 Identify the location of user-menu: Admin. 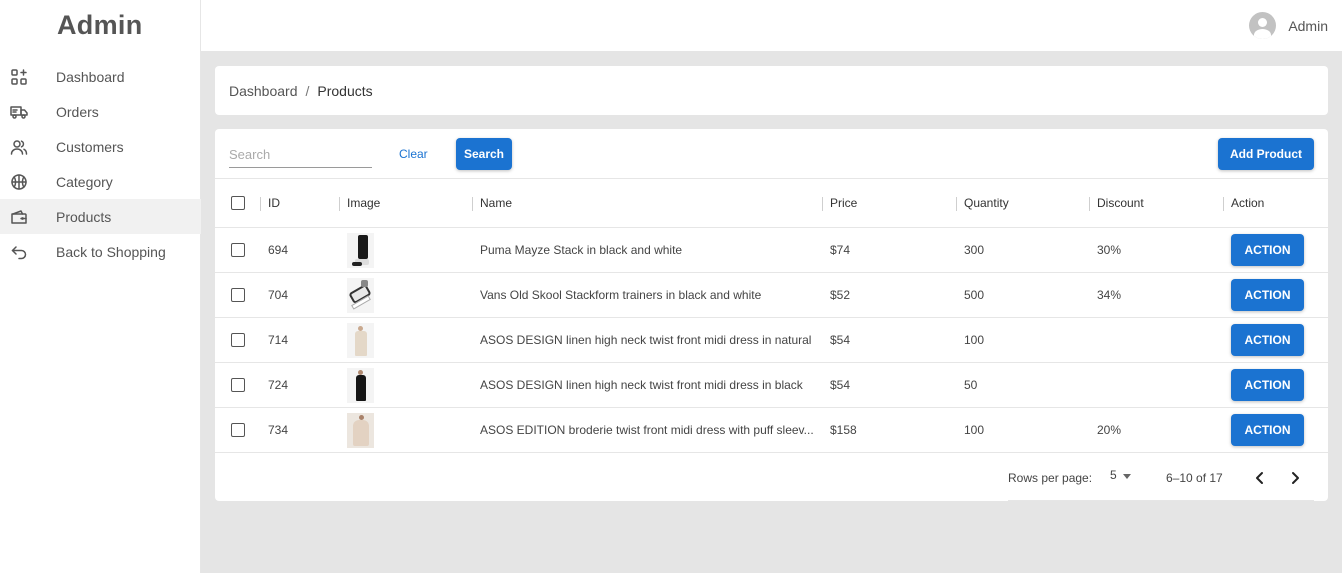
(1288, 25).